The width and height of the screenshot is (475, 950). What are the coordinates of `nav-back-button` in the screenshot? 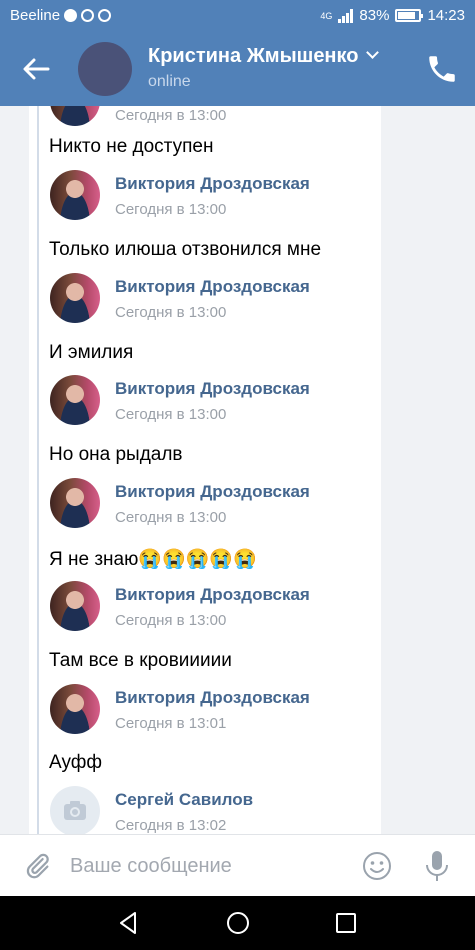 It's located at (129, 923).